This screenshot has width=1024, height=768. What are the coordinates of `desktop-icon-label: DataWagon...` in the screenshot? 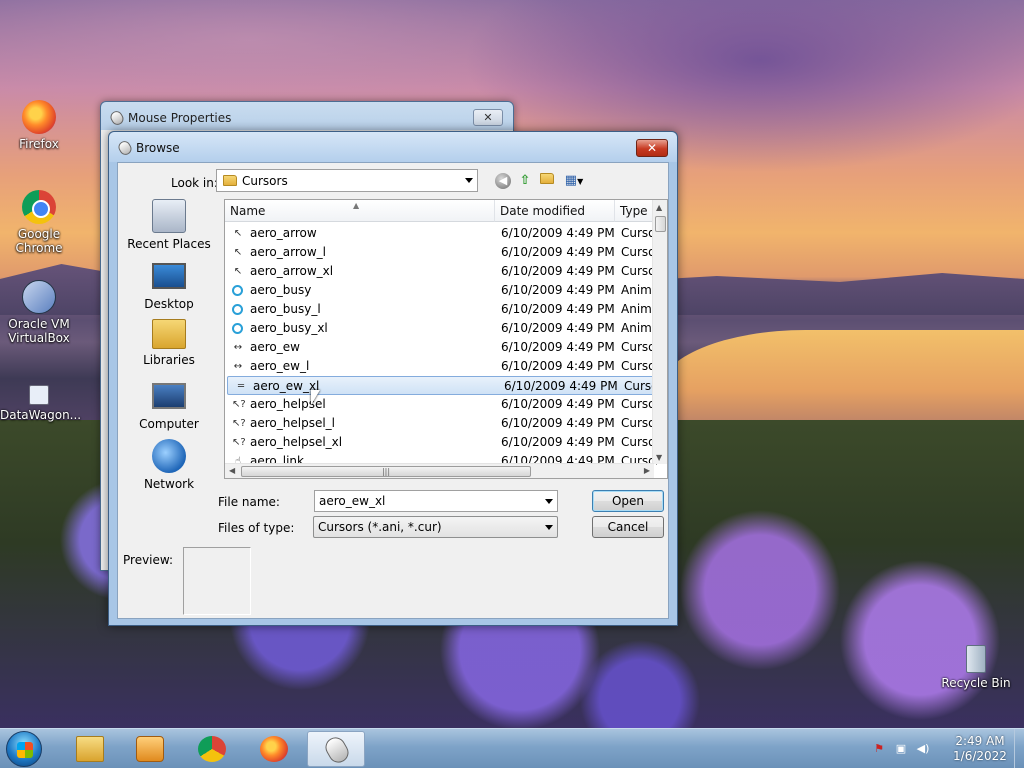 It's located at (41, 415).